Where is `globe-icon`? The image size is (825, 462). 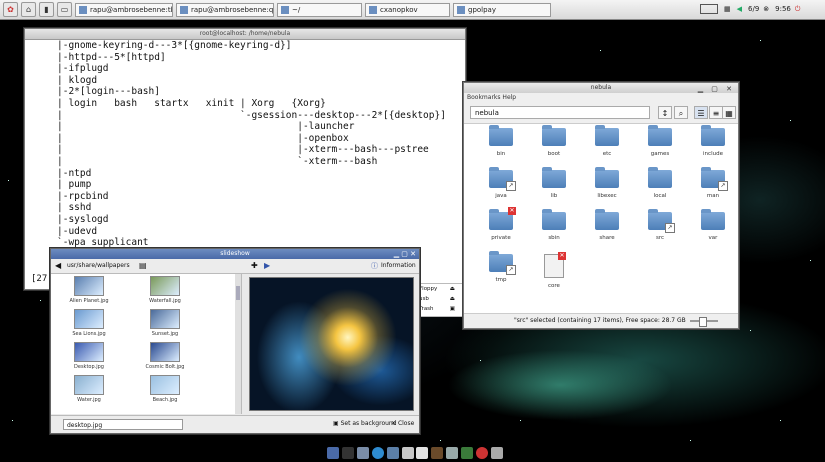 globe-icon is located at coordinates (377, 452).